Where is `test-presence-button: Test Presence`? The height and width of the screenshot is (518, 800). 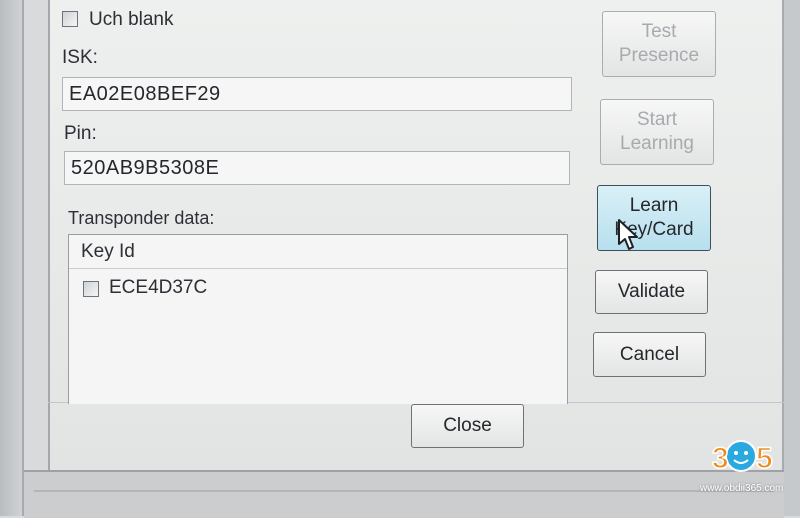
test-presence-button: Test Presence is located at coordinates (659, 44).